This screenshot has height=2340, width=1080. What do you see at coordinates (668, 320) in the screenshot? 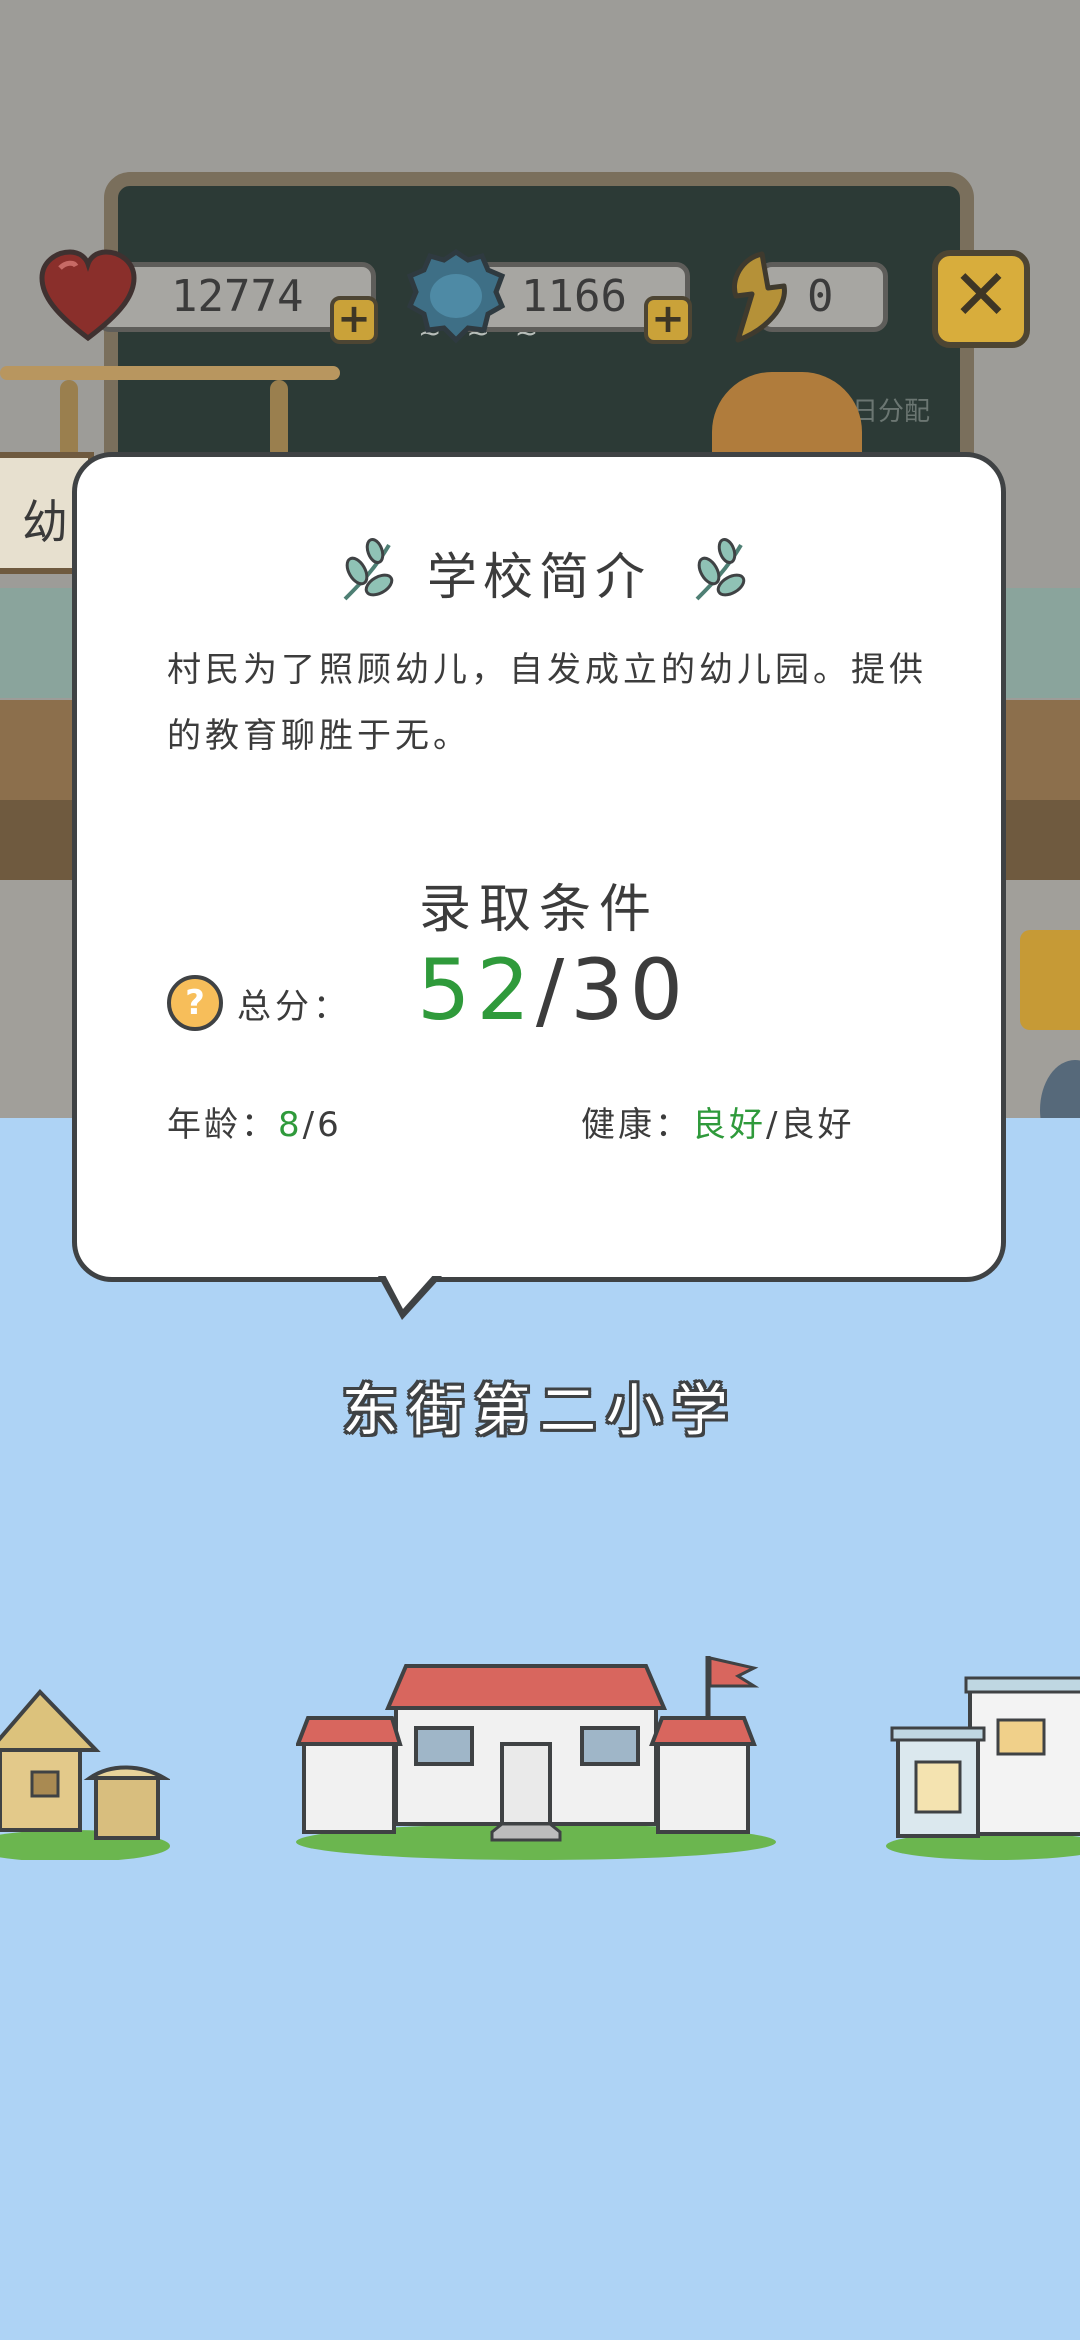
I see `add-gems-button: +` at bounding box center [668, 320].